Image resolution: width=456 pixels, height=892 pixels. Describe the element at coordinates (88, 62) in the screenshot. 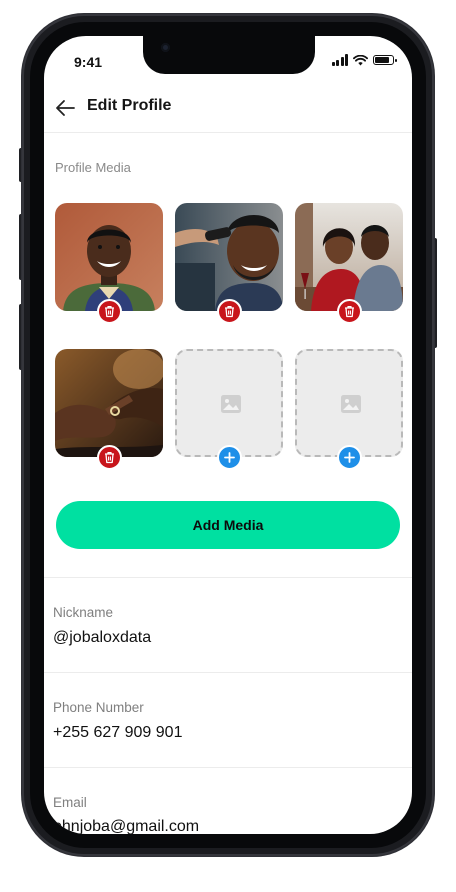

I see `status-time: 9:41` at that location.